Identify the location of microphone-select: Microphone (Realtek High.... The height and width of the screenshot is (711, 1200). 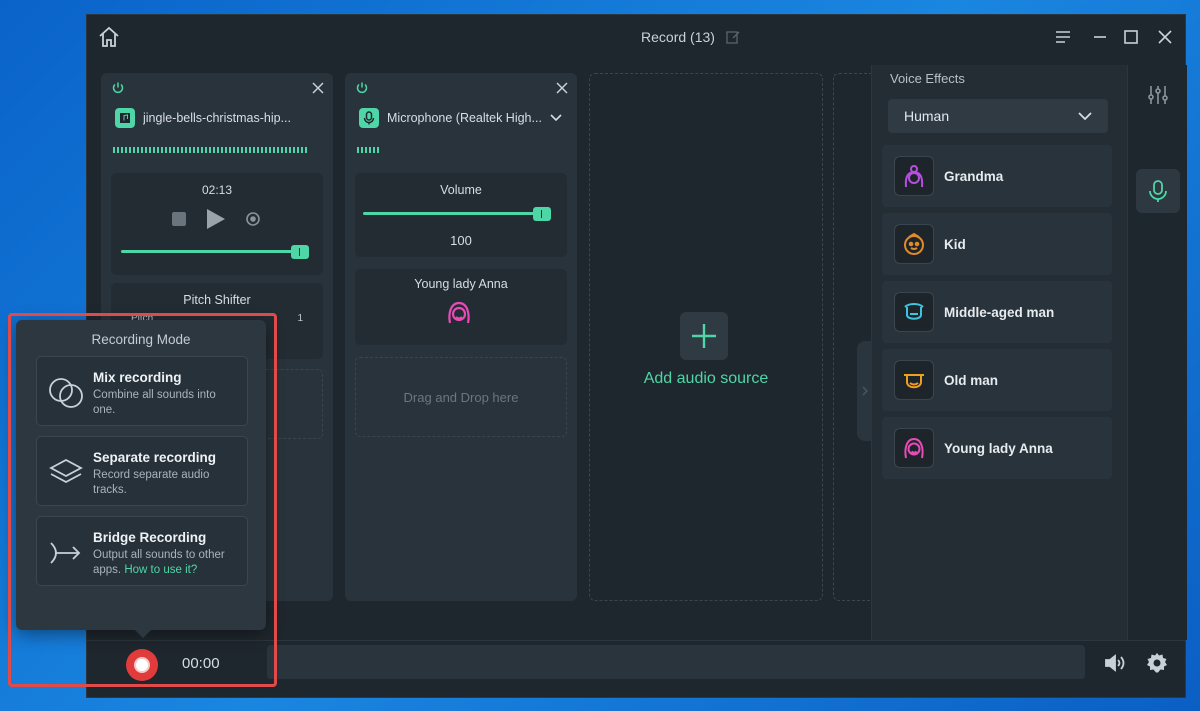
(462, 118).